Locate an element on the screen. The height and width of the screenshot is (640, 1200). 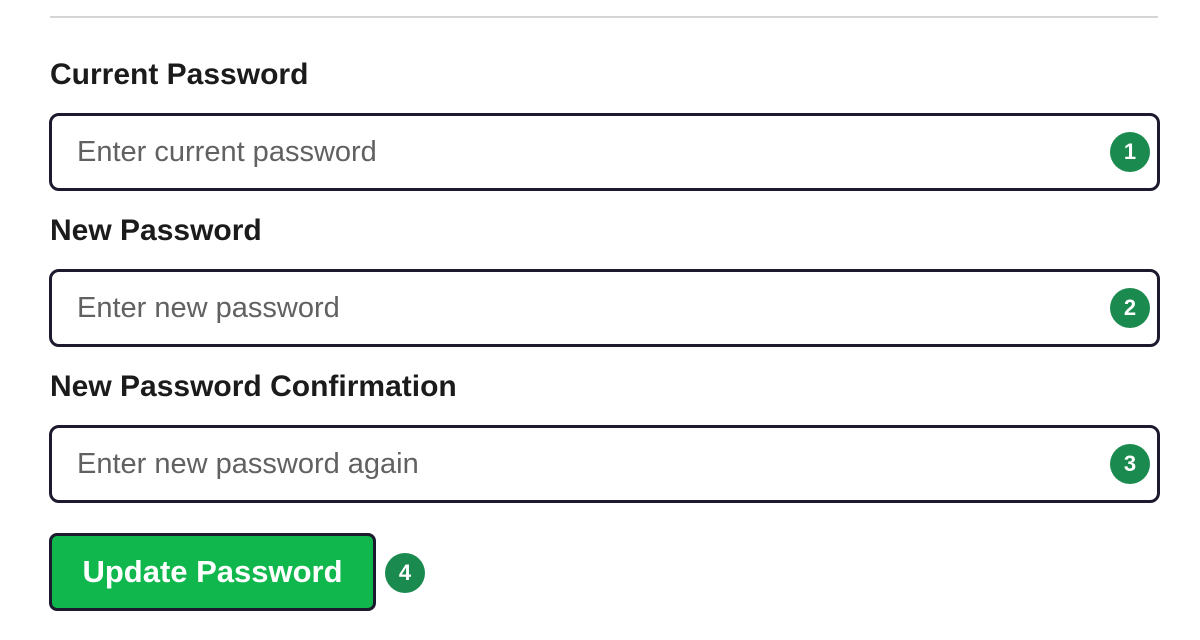
new-password-confirmation-input is located at coordinates (604, 464).